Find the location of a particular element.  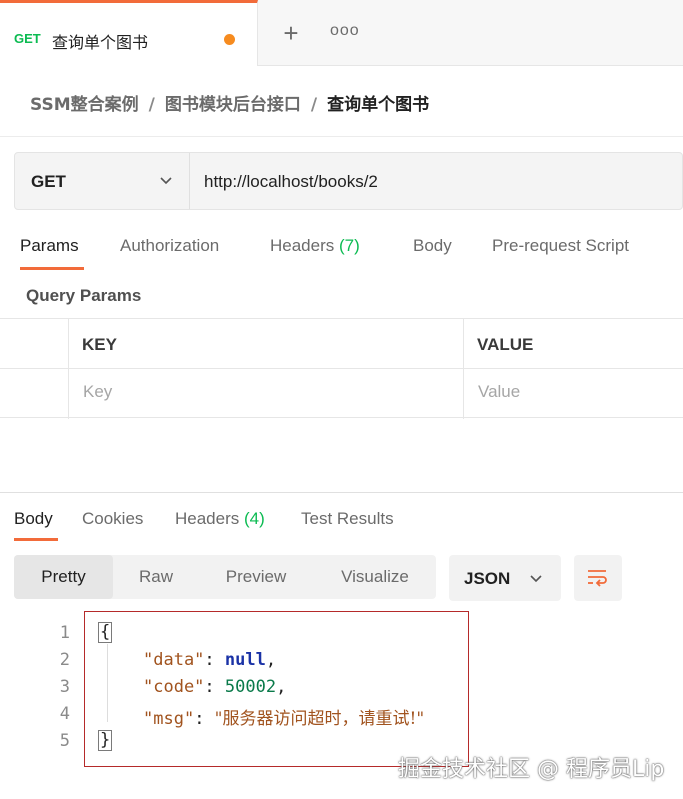

code-line-5: } is located at coordinates (105, 740).